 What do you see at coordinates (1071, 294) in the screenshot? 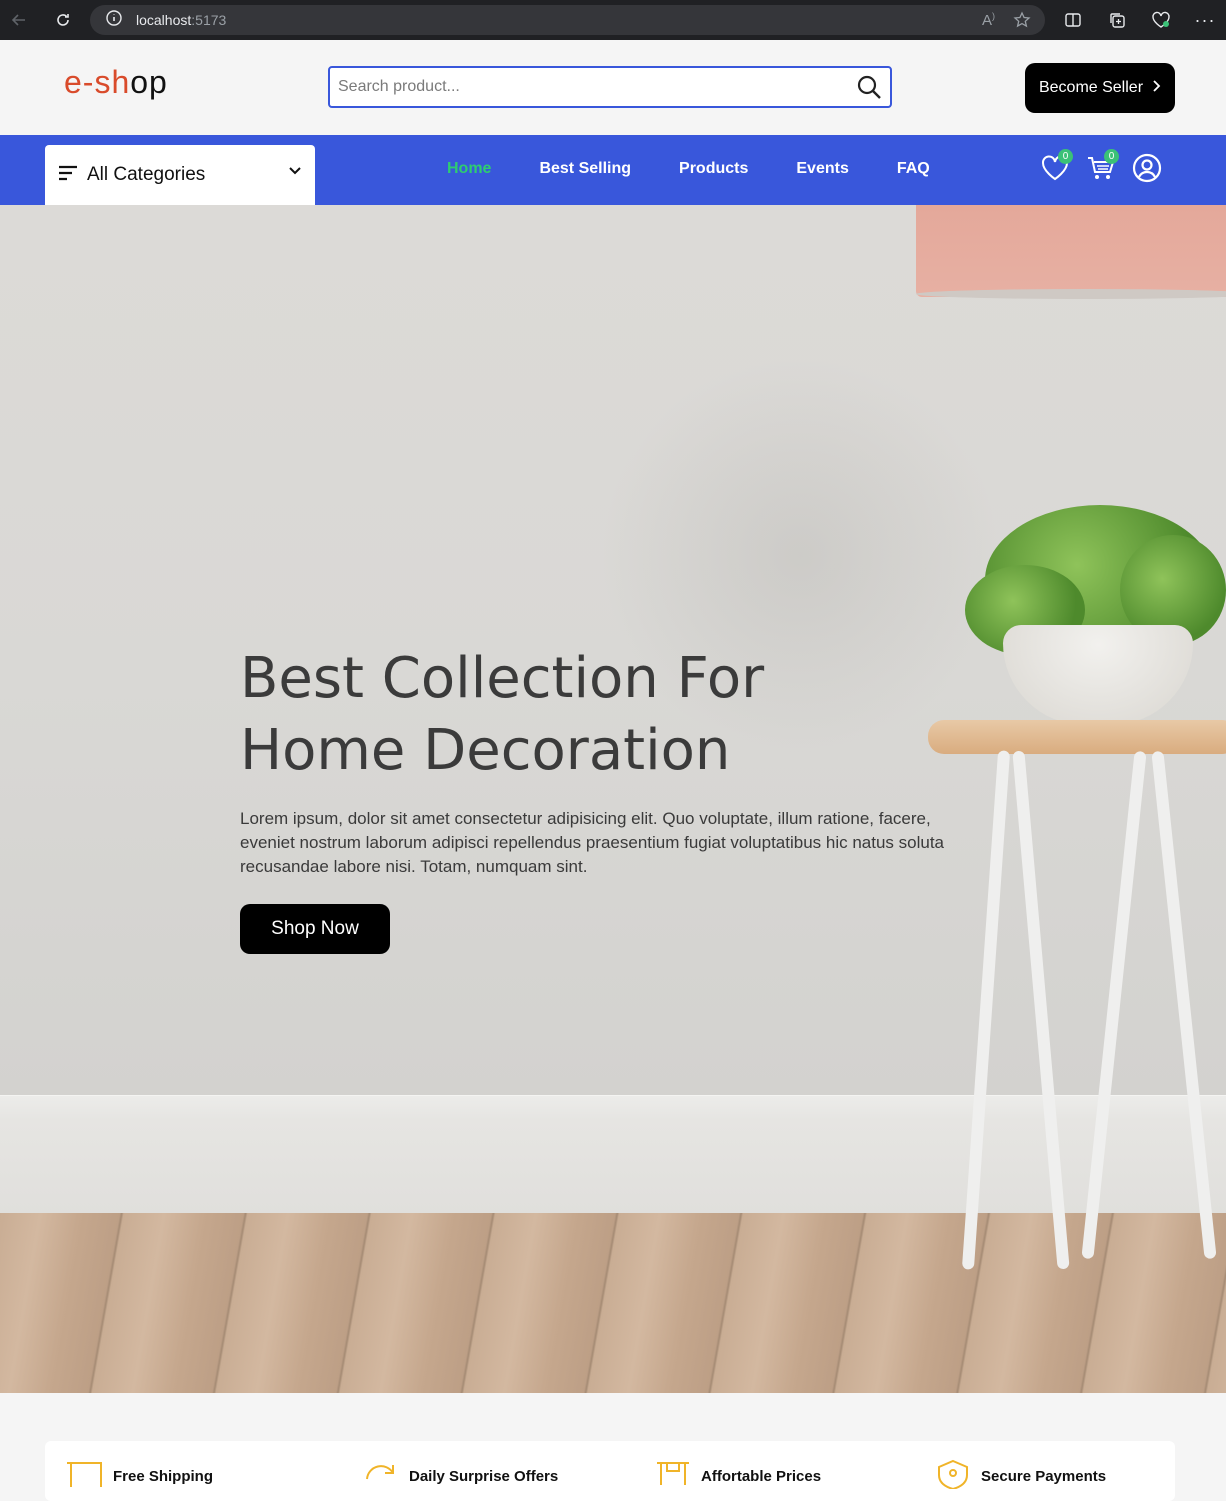
I see `pendant-lamp-rim` at bounding box center [1071, 294].